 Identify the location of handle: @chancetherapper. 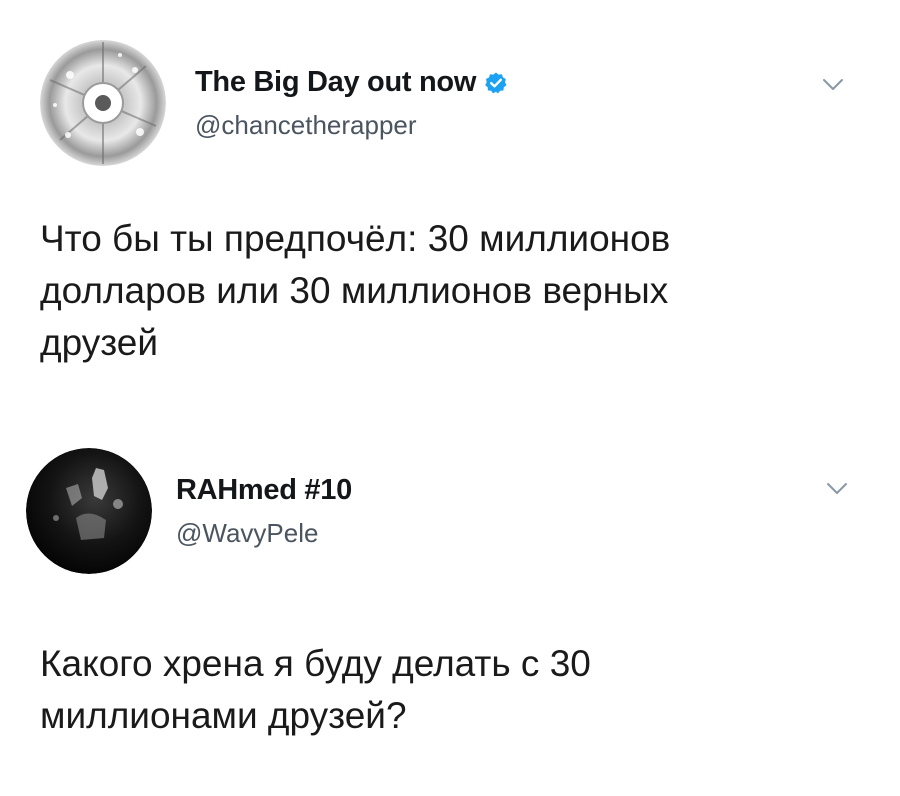
(306, 125).